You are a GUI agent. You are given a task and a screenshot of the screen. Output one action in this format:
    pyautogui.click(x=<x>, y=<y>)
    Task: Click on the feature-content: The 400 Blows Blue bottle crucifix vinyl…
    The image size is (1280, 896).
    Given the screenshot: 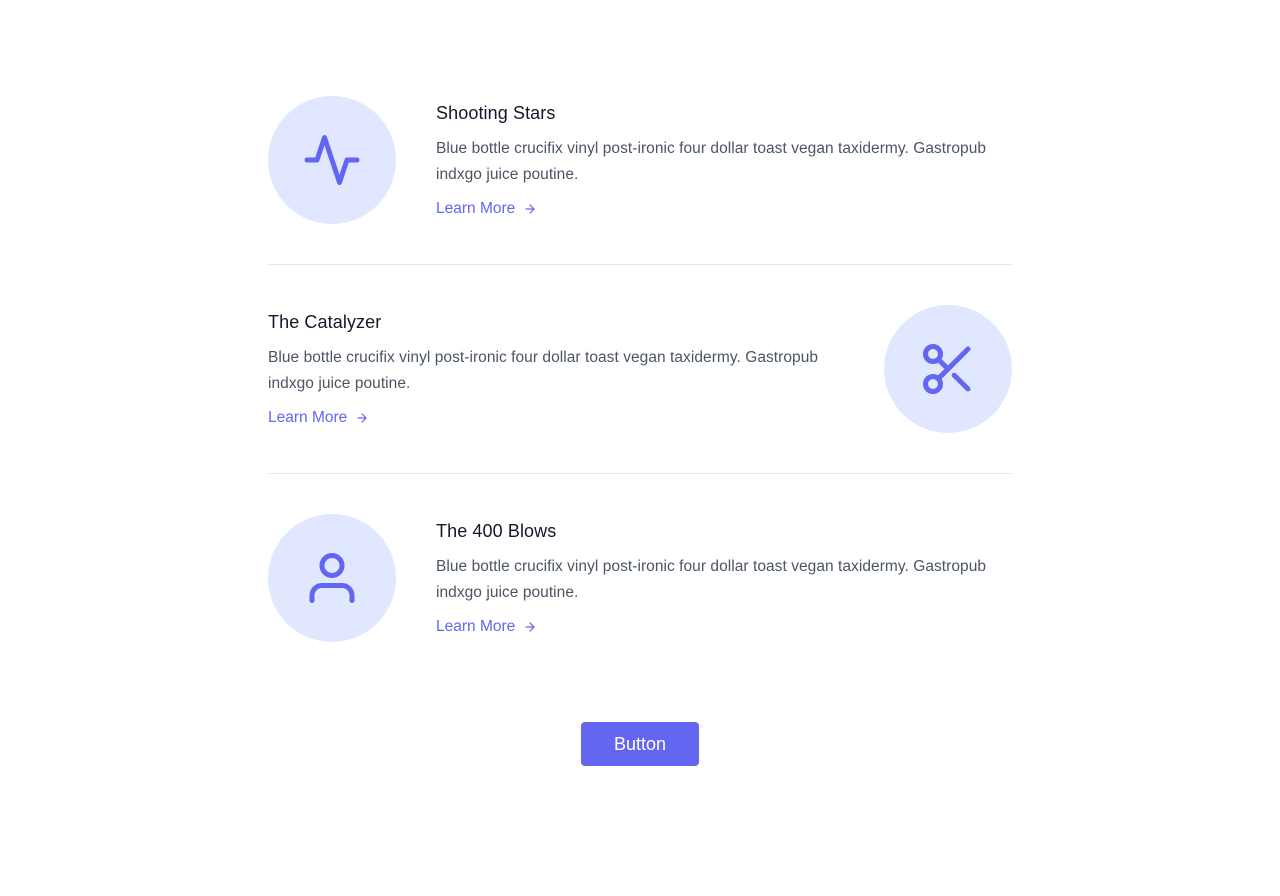 What is the action you would take?
    pyautogui.click(x=724, y=579)
    